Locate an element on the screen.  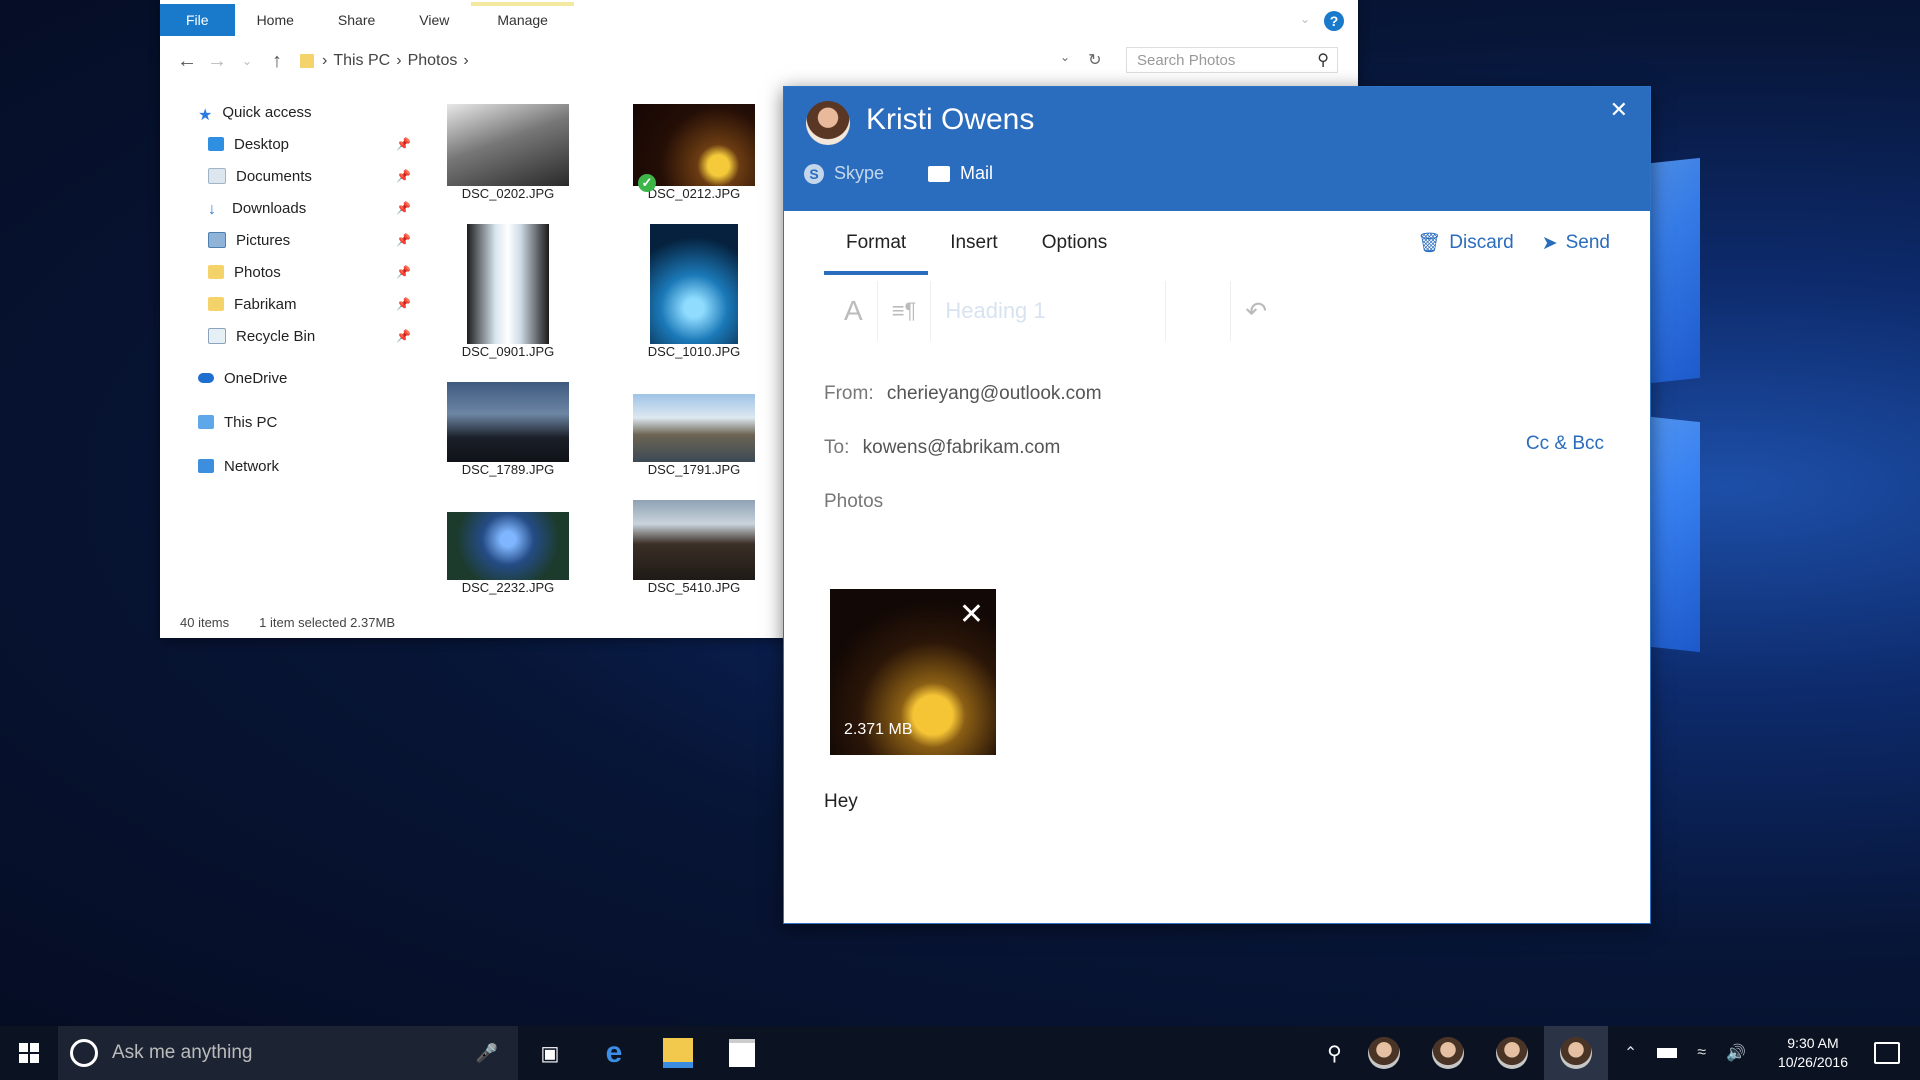
sidebar-item-desktop: Desktop 📌 is located at coordinates (290, 144).